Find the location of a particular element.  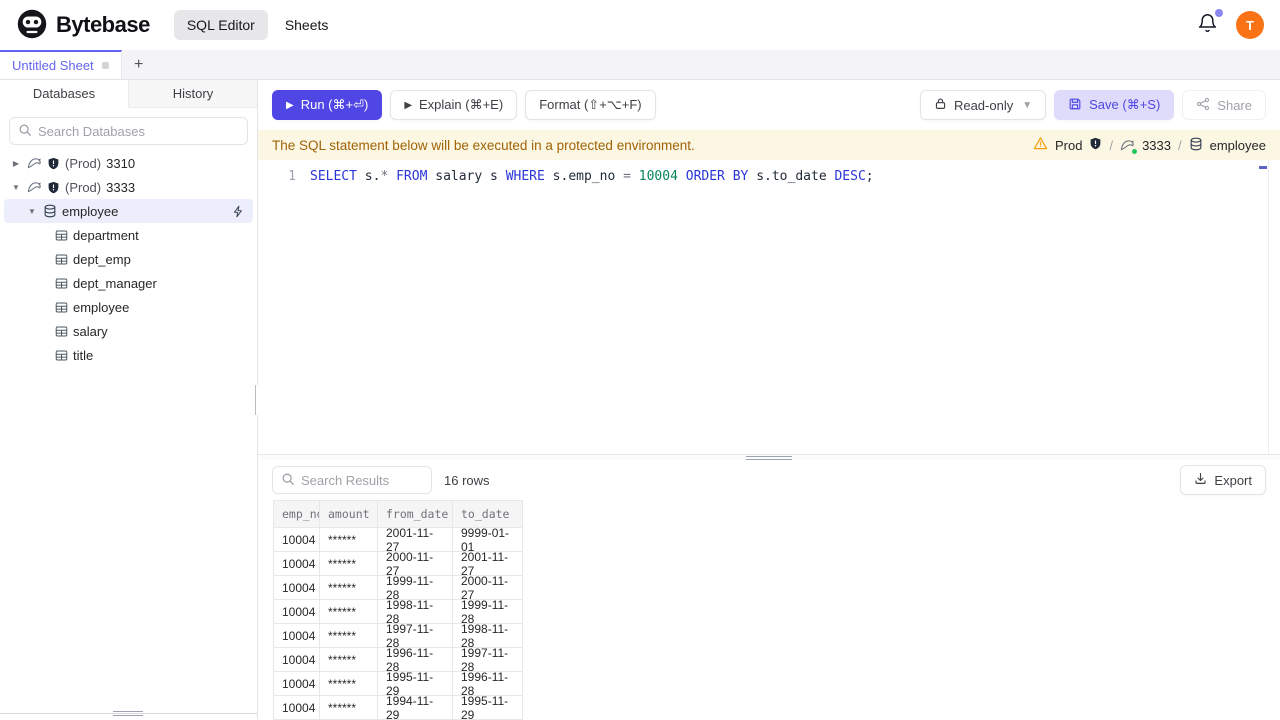

tab-databases: Databases is located at coordinates (64, 94).